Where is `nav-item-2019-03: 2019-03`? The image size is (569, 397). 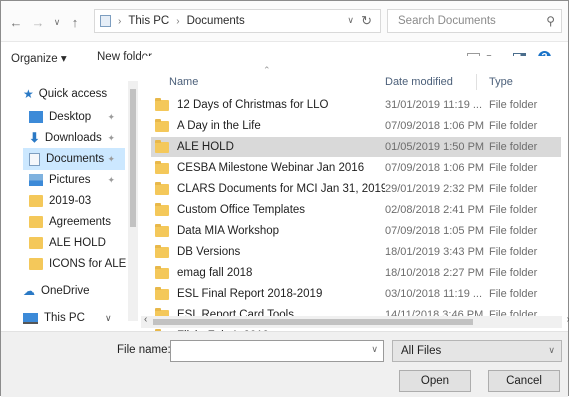 nav-item-2019-03: 2019-03 is located at coordinates (60, 201).